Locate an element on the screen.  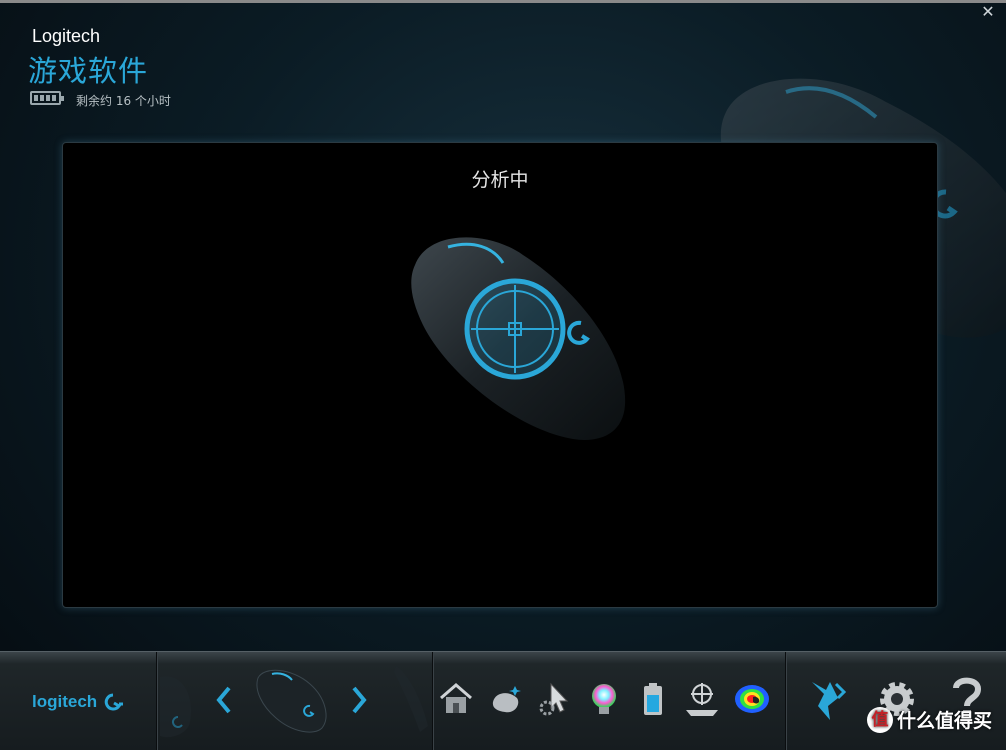
brand-label: Logitech is located at coordinates (66, 36).